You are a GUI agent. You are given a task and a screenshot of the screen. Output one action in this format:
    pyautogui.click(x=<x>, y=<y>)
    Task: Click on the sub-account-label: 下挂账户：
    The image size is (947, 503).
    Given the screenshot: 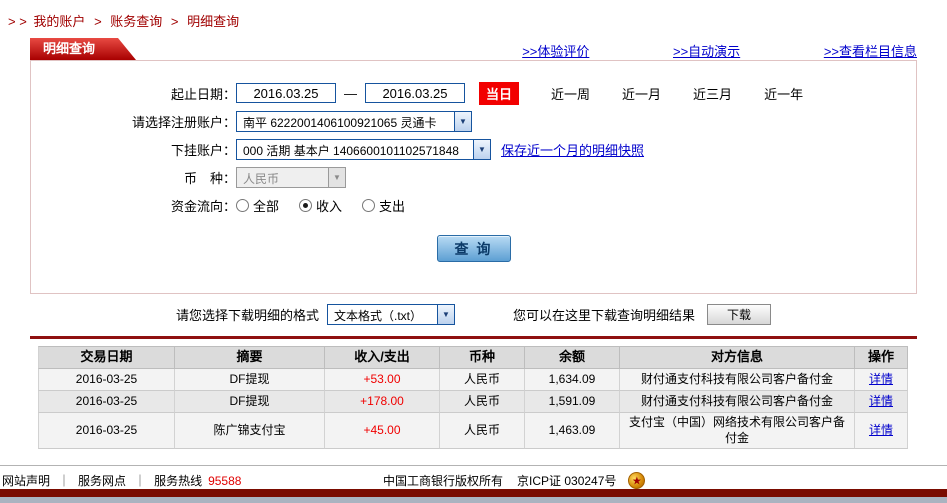 What is the action you would take?
    pyautogui.click(x=203, y=150)
    